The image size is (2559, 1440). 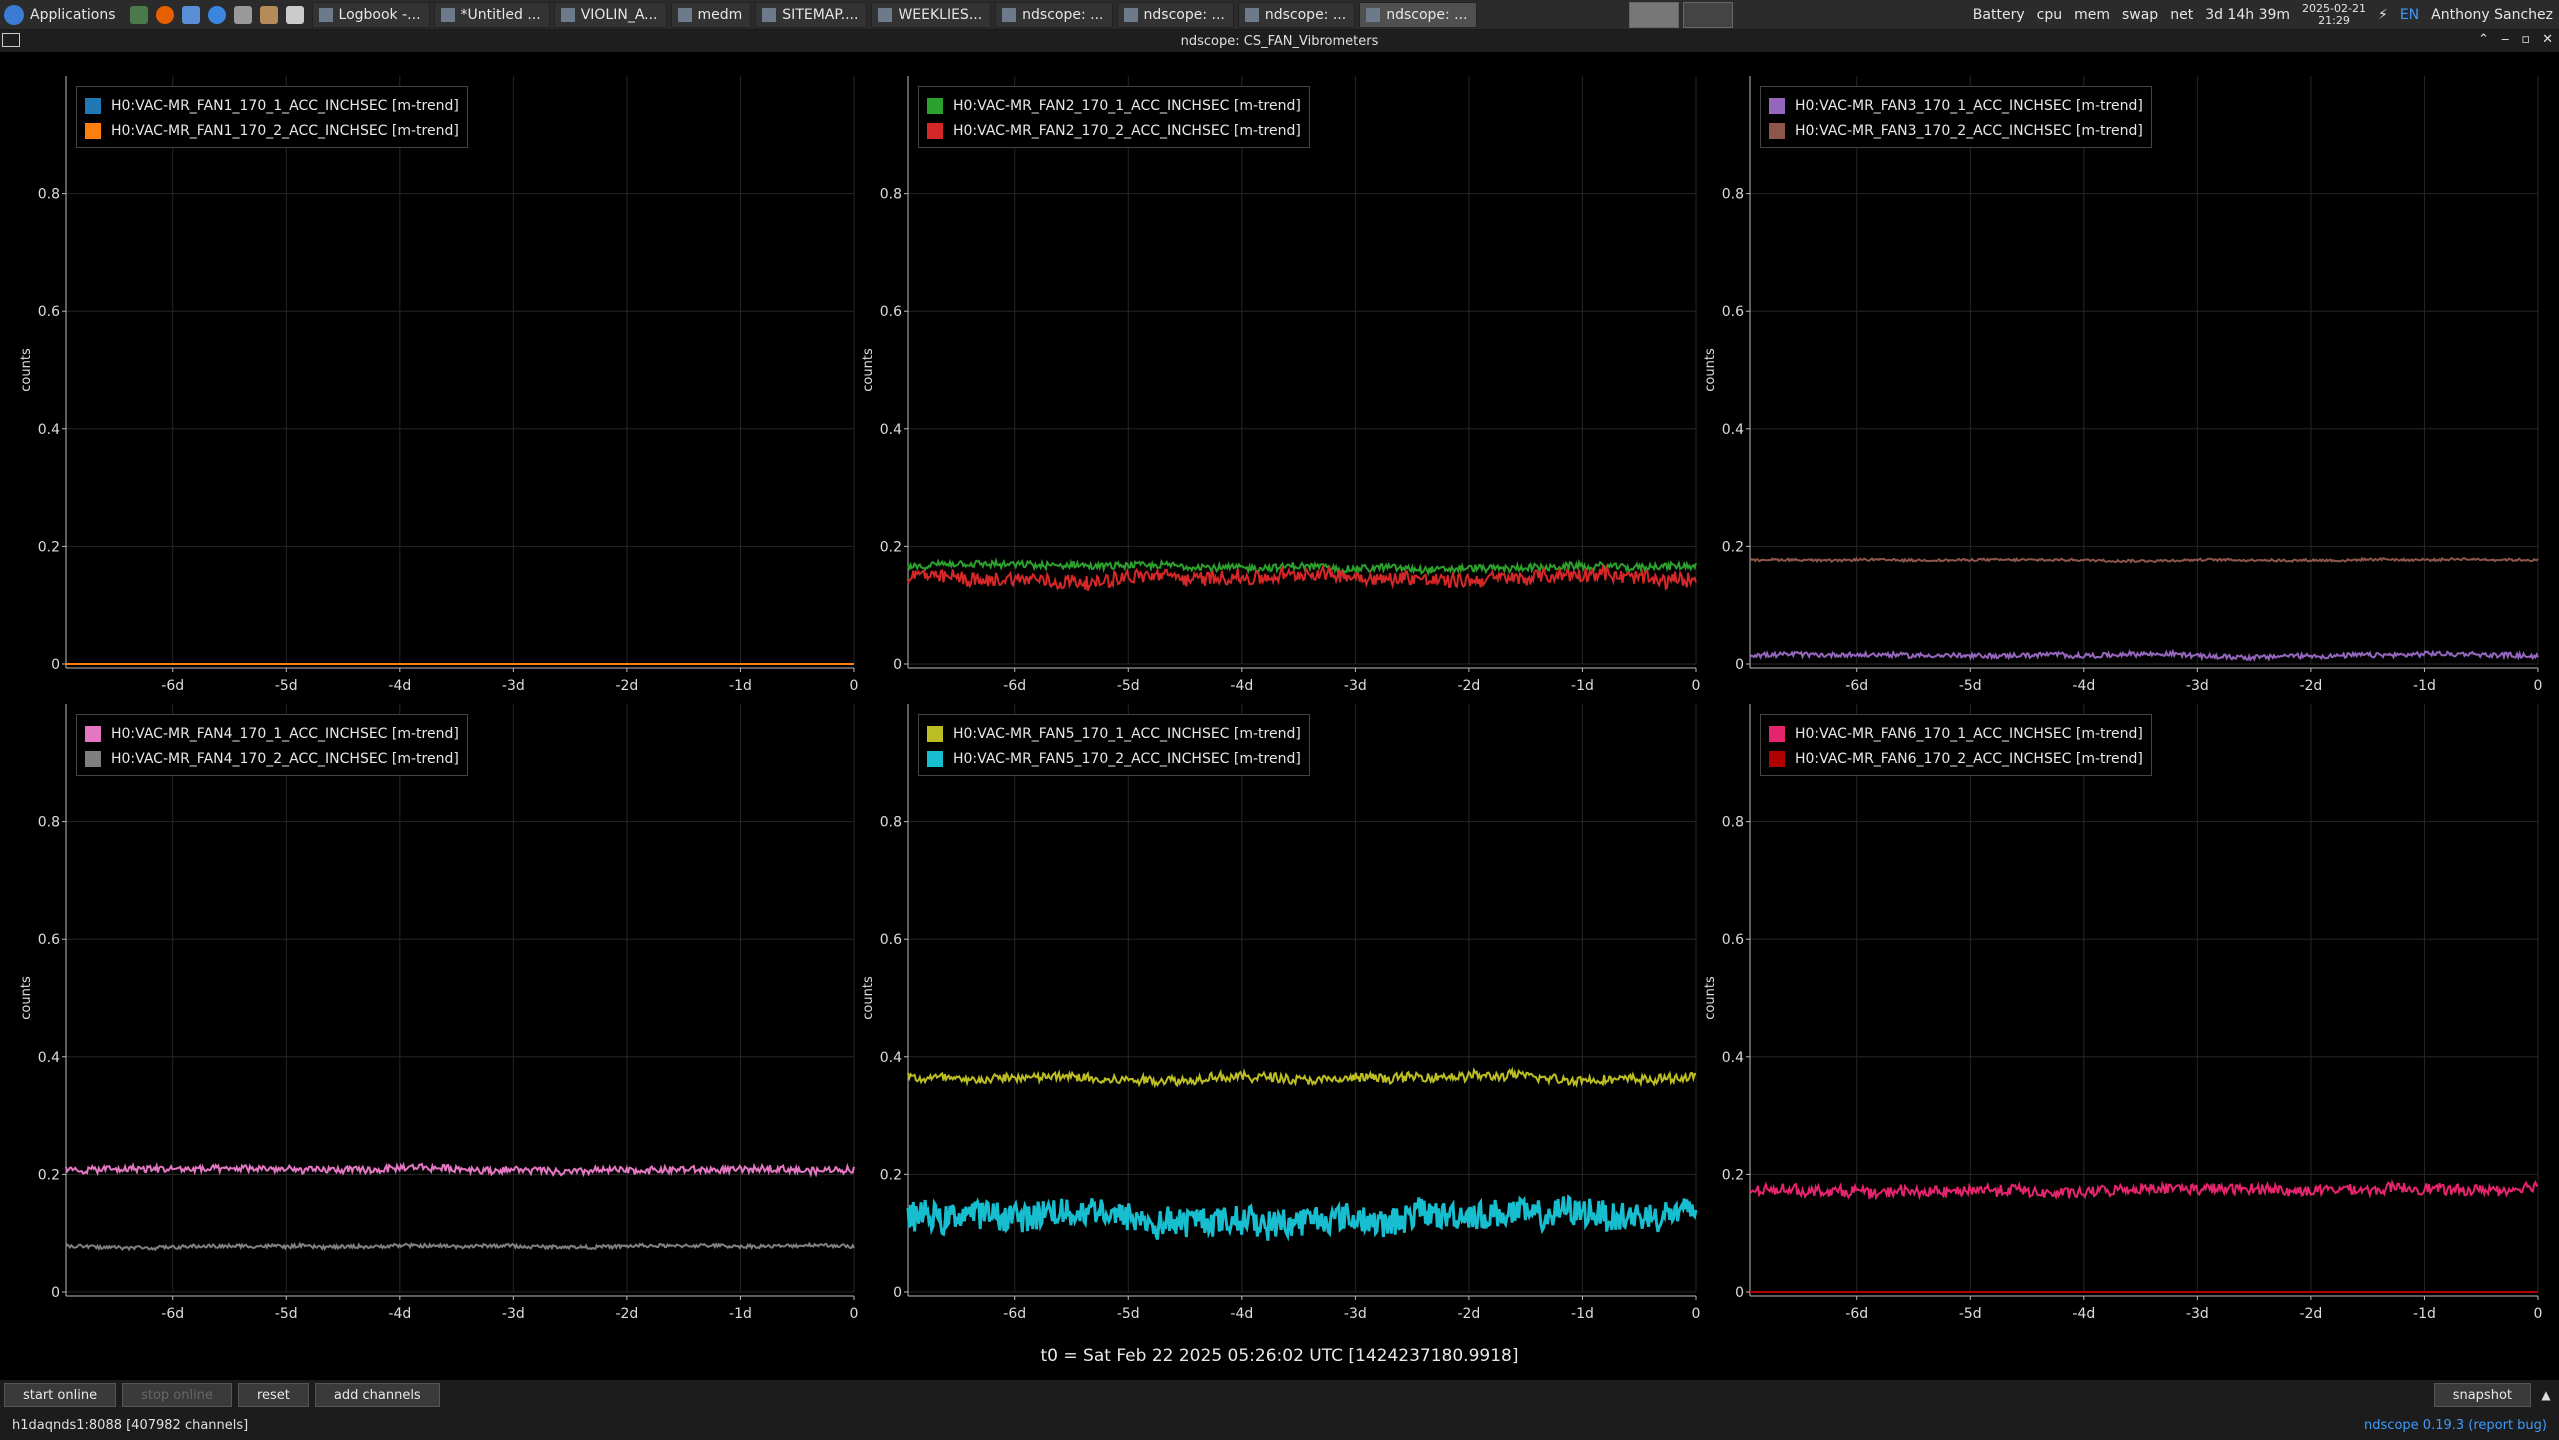 I want to click on user-menu: Anthony Sanchez, so click(x=2492, y=15).